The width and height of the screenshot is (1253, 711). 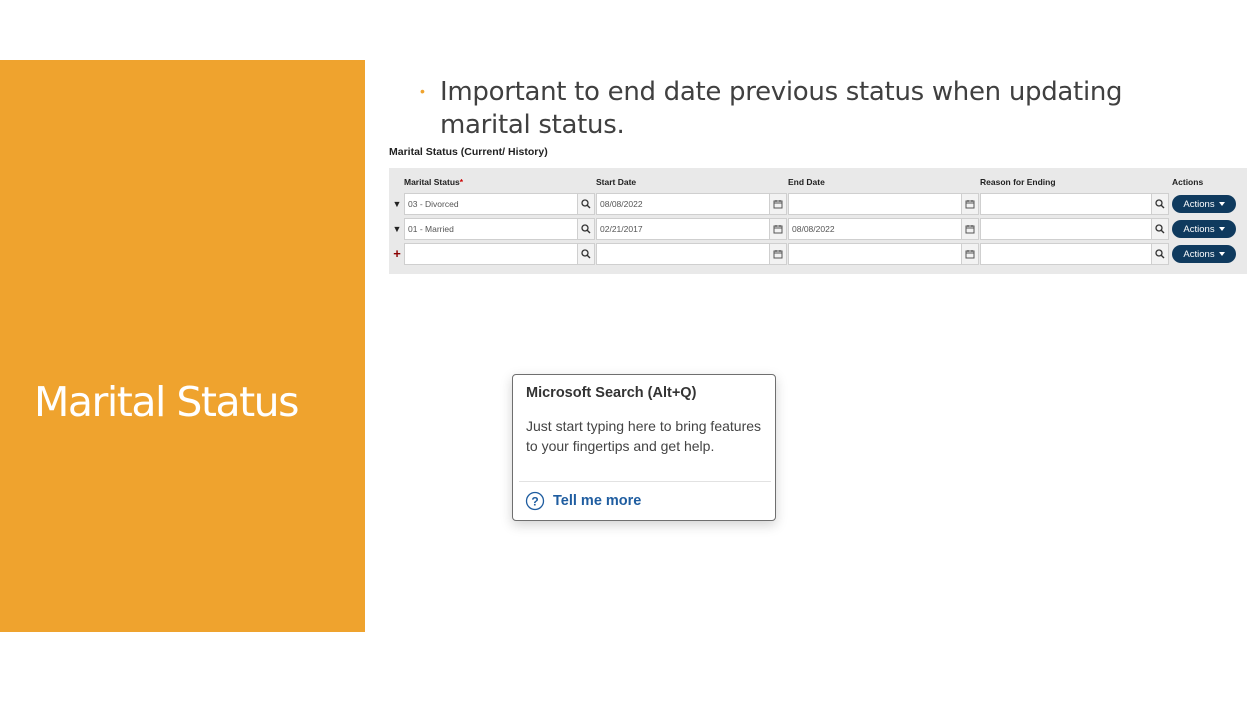 What do you see at coordinates (434, 182) in the screenshot?
I see `header-marital-status: Marital Status*` at bounding box center [434, 182].